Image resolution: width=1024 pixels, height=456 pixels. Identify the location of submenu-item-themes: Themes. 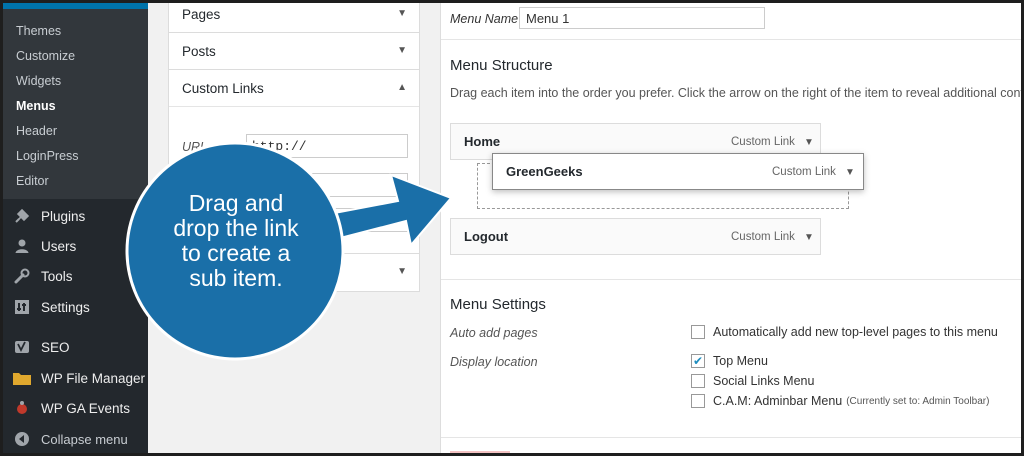
(38, 31).